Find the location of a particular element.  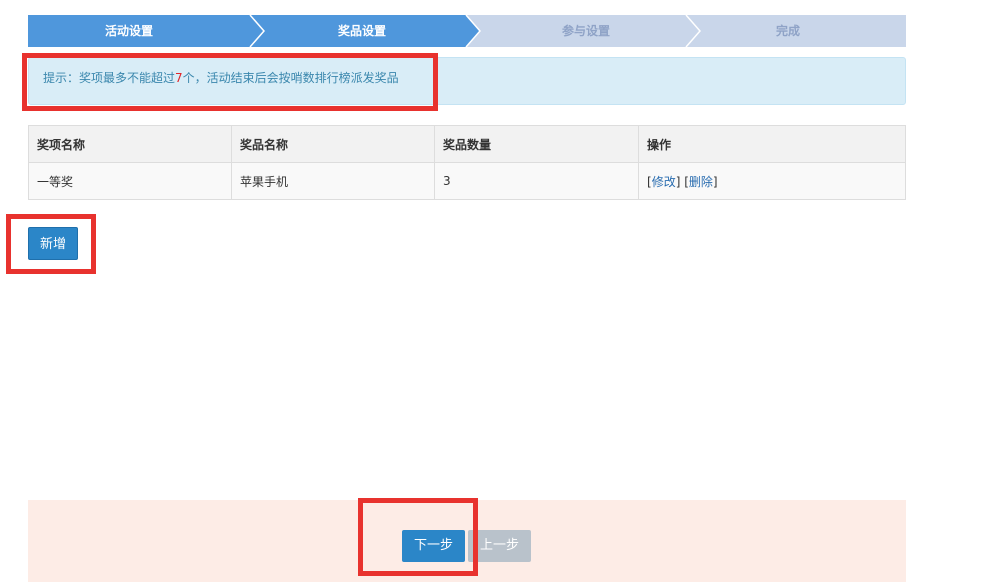

award-name-cell: 一等奖 is located at coordinates (130, 181).